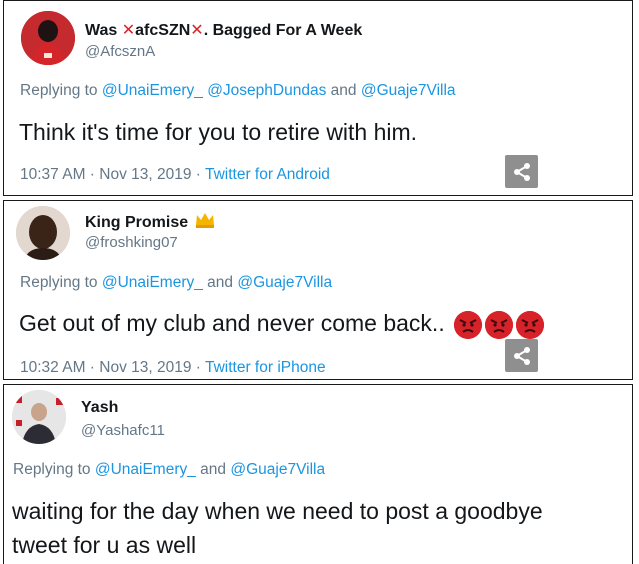 This screenshot has height=564, width=639. Describe the element at coordinates (112, 367) in the screenshot. I see `timestamp: 10:32 AM · Nov 13, 2019 ·` at that location.